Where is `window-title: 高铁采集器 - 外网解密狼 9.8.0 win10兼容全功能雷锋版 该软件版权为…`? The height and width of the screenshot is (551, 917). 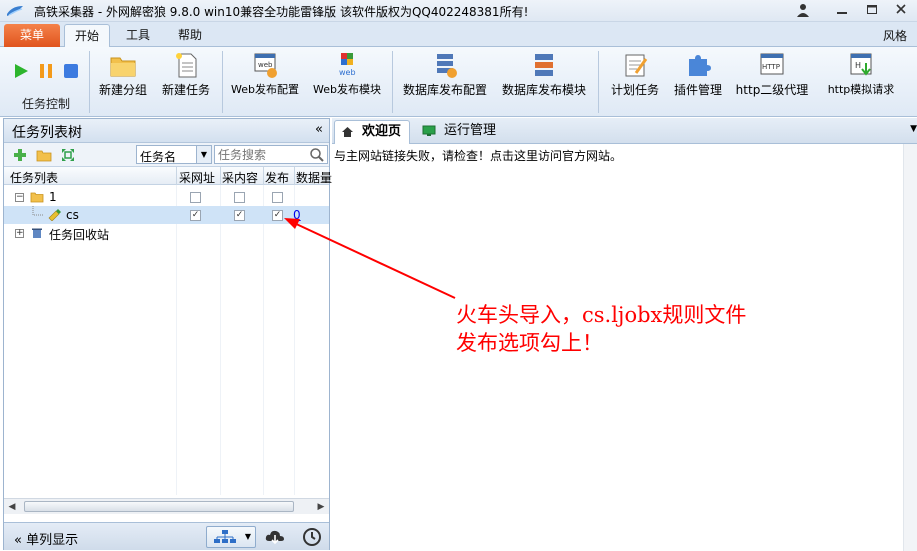
window-title: 高铁采集器 - 外网解密狼 9.8.0 win10兼容全功能雷锋版 该软件版权为… is located at coordinates (281, 12).